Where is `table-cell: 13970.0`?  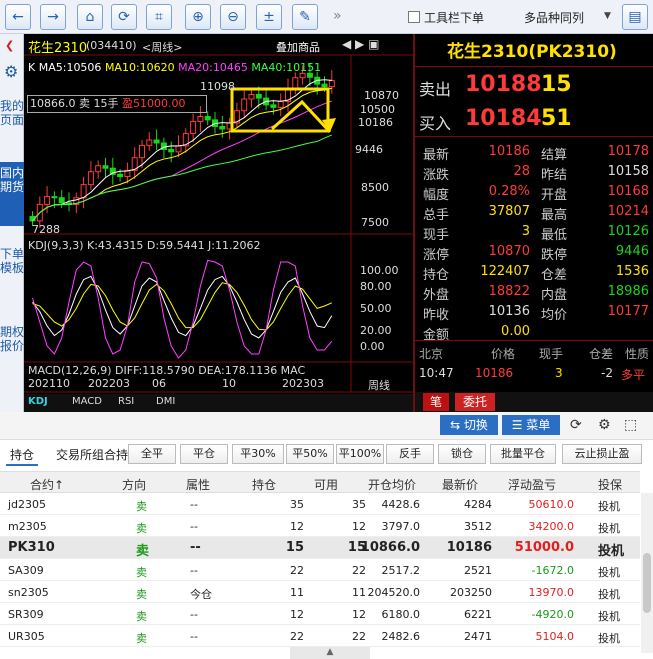
table-cell: 13970.0 is located at coordinates (551, 592).